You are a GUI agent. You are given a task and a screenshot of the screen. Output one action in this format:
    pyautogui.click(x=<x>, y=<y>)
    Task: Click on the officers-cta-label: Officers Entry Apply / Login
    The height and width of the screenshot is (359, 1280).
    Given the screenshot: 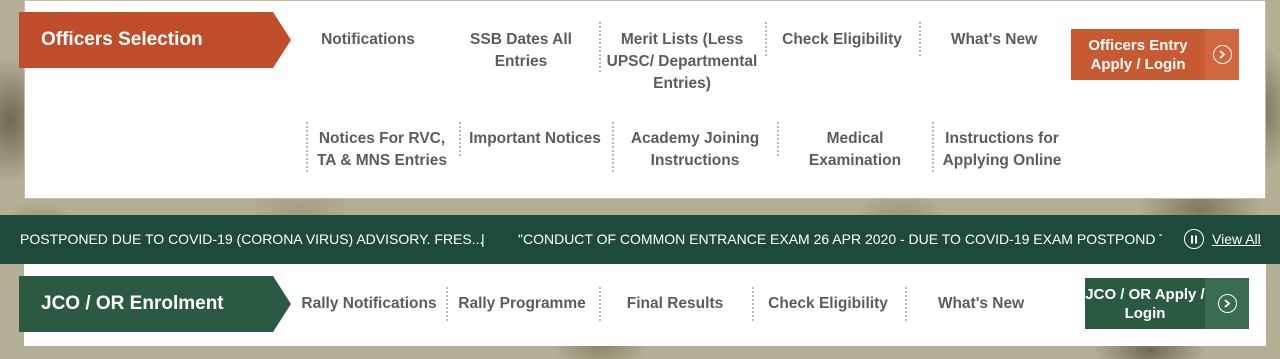 What is the action you would take?
    pyautogui.click(x=1138, y=54)
    